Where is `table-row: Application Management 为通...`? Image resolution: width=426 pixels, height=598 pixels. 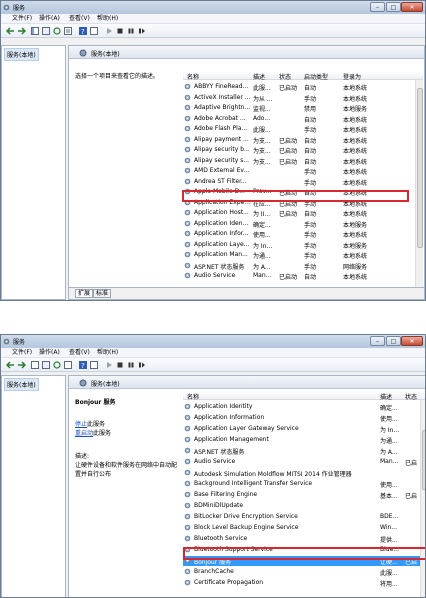
table-row: Application Management 为通... is located at coordinates (304, 440).